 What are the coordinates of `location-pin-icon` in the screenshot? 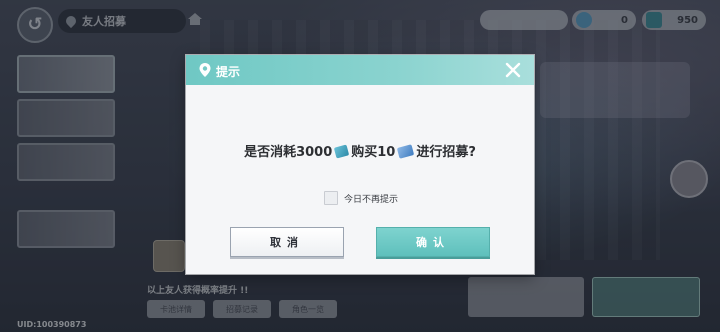 It's located at (205, 70).